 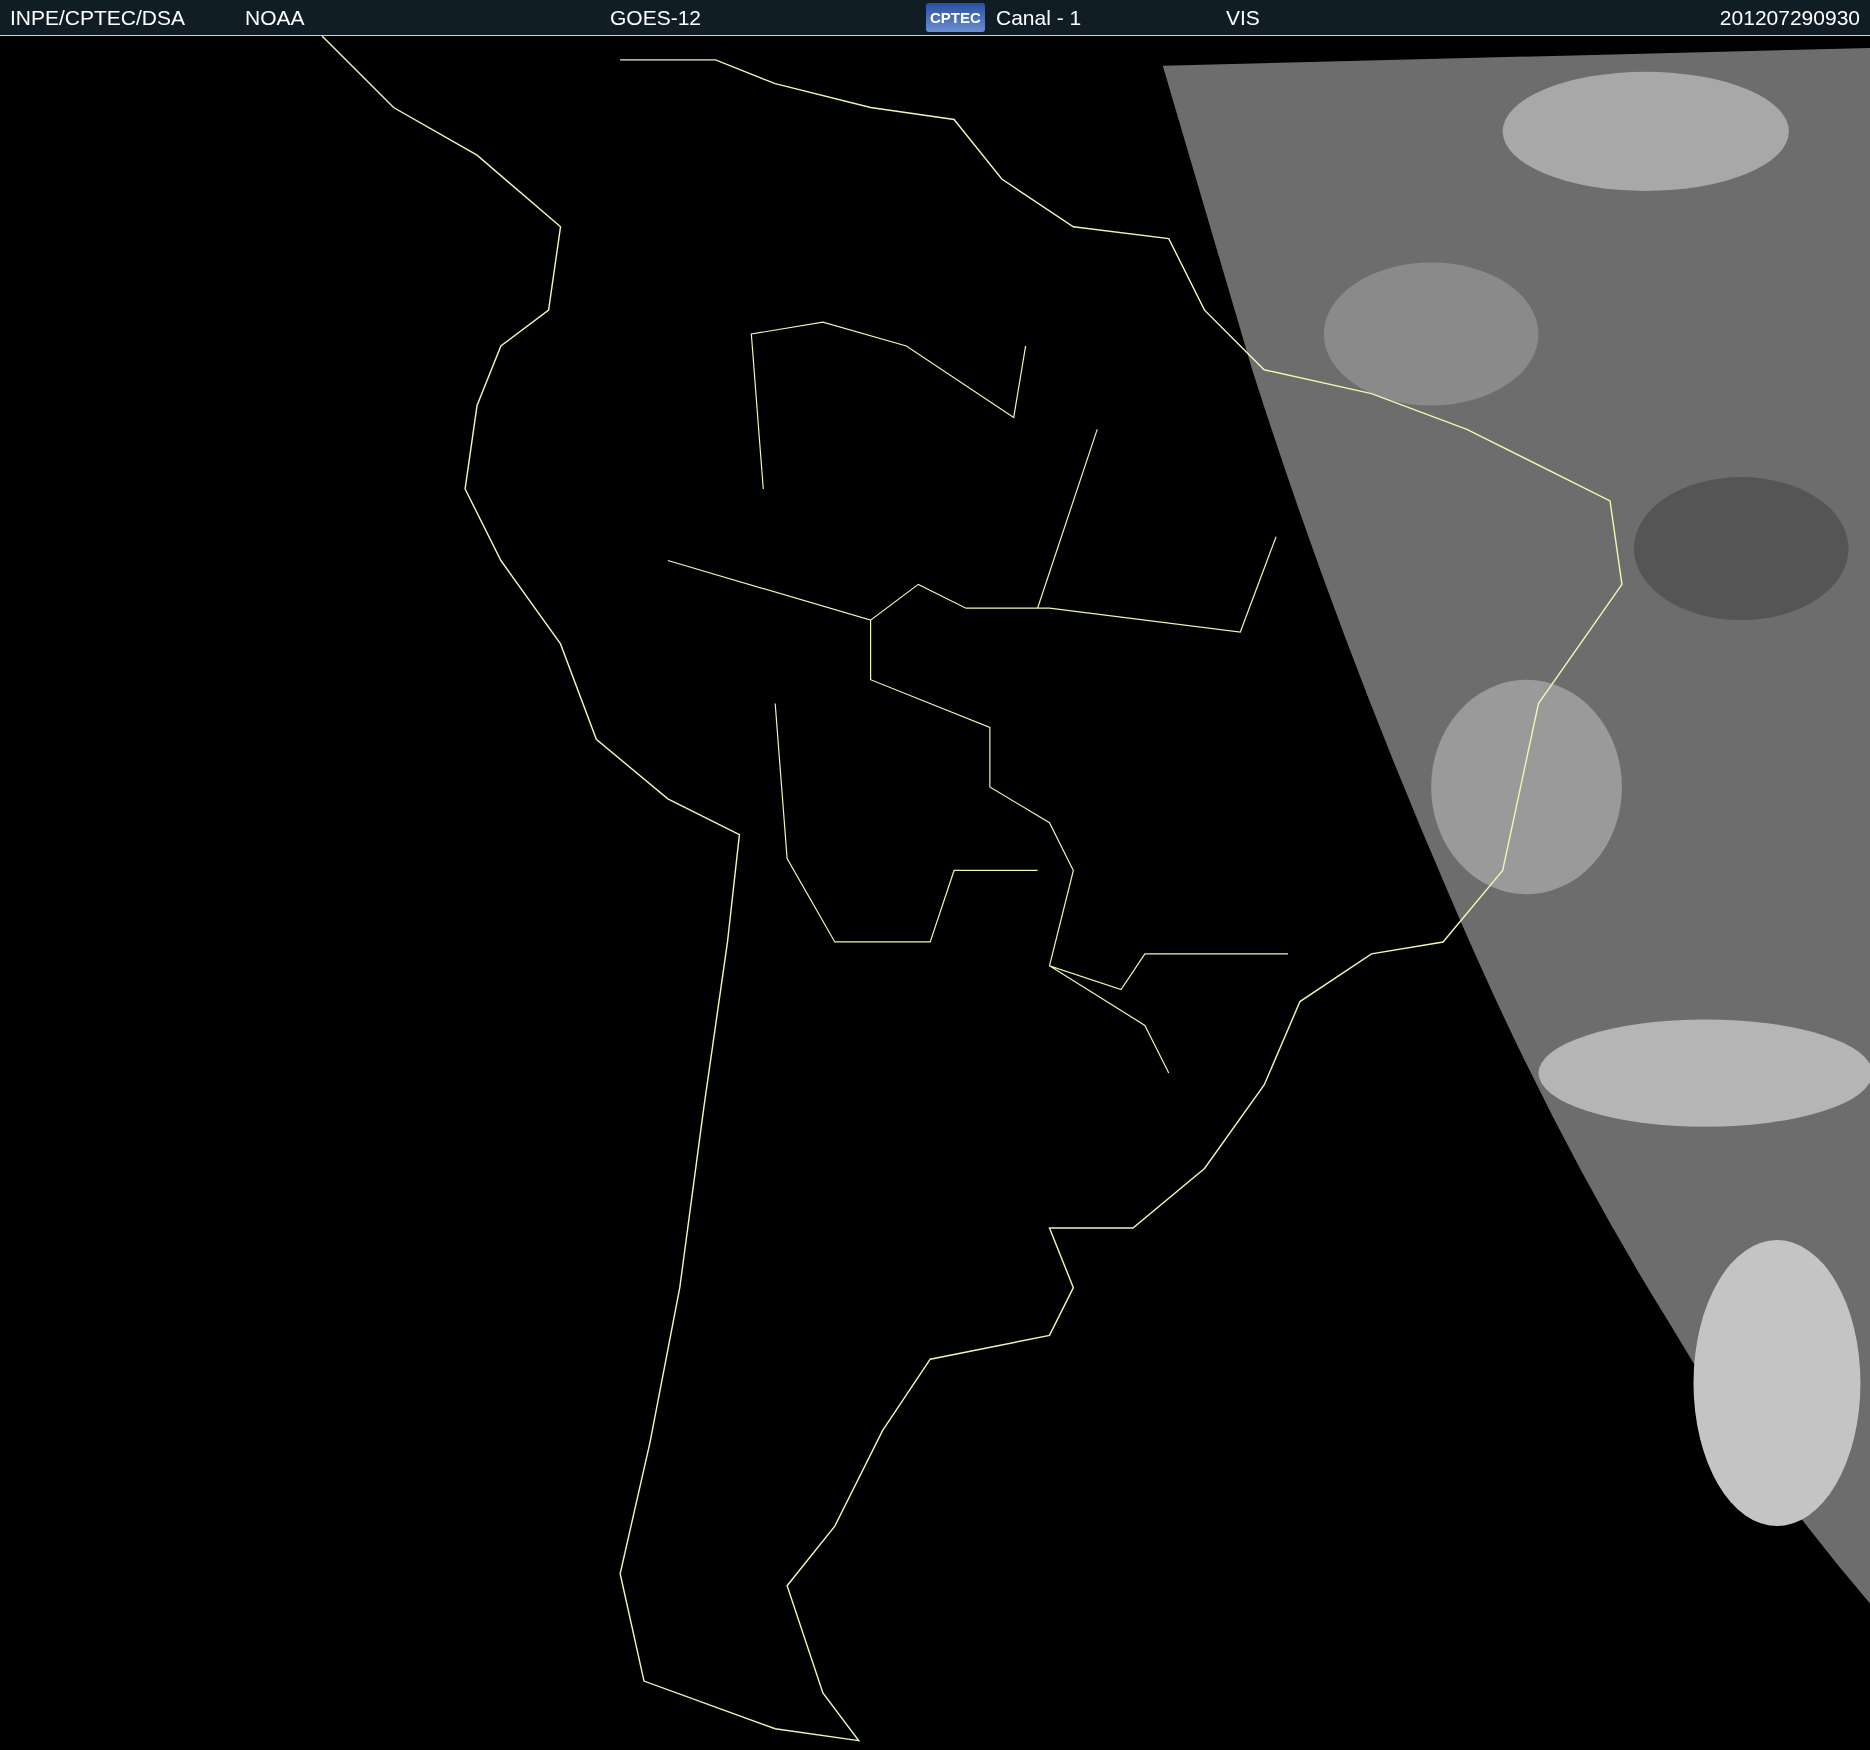 I want to click on header-label: GOES-12, so click(x=656, y=17).